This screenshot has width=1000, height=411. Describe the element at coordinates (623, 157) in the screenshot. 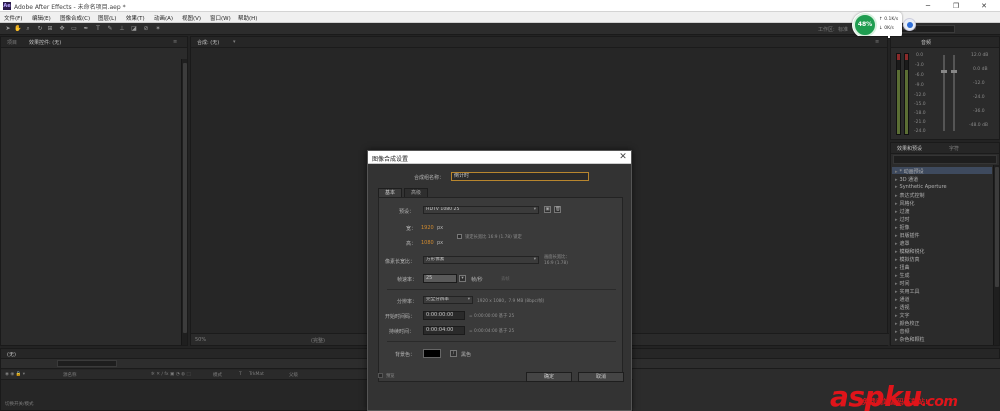

I see `dialog-close-icon: ✕` at that location.